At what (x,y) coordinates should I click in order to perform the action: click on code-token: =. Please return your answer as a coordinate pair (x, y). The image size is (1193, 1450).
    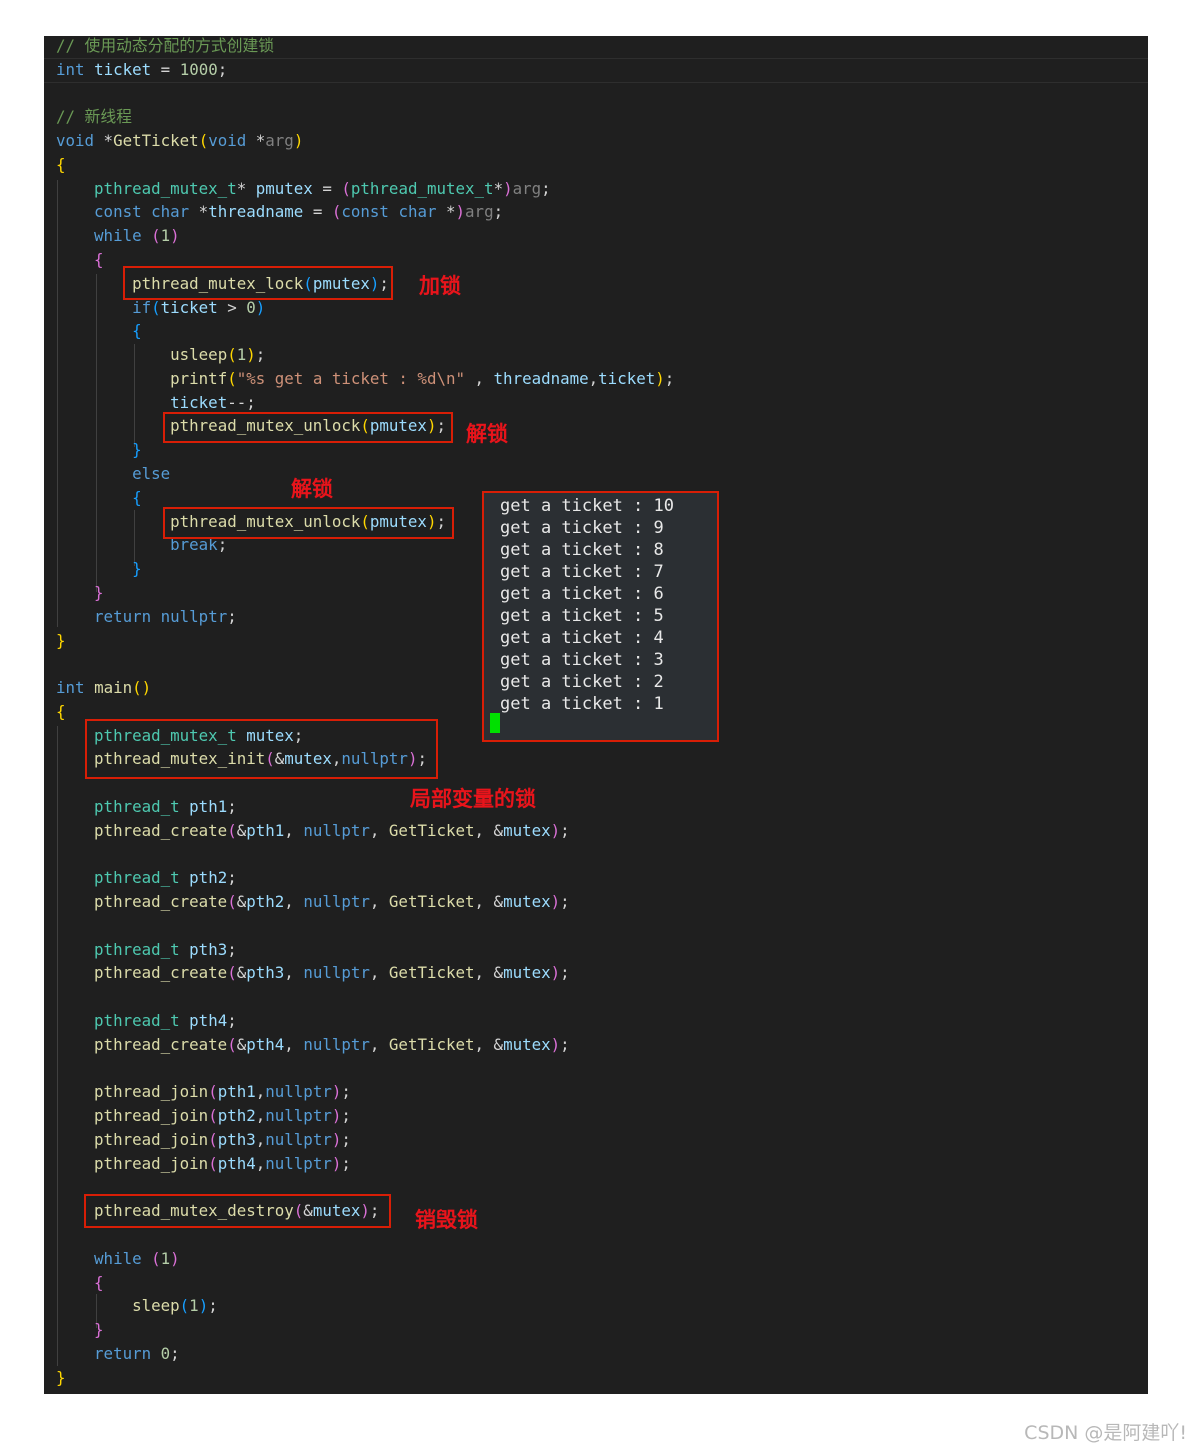
    Looking at the image, I should click on (327, 188).